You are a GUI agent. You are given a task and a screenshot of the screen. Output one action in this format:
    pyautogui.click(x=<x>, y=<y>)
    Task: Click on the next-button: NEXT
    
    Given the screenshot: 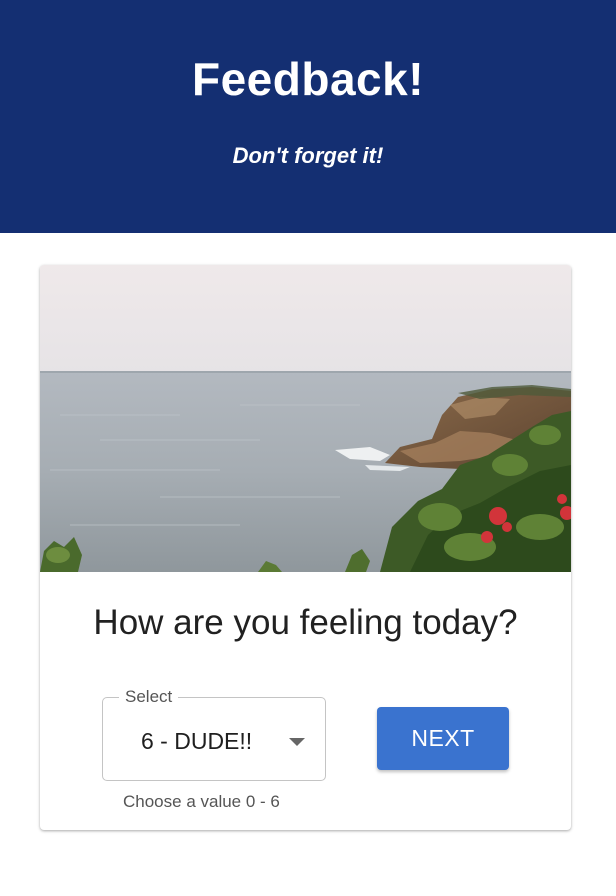 What is the action you would take?
    pyautogui.click(x=443, y=738)
    